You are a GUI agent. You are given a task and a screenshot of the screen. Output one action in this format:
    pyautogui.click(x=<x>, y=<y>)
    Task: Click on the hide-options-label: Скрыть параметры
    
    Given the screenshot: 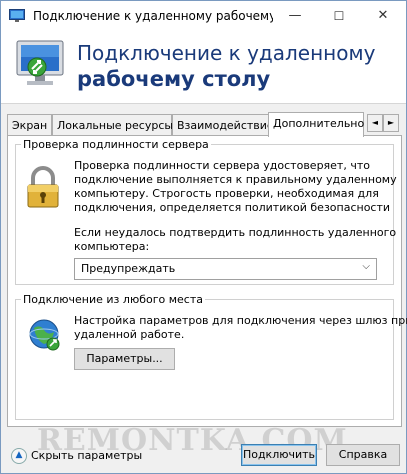 What is the action you would take?
    pyautogui.click(x=87, y=455)
    